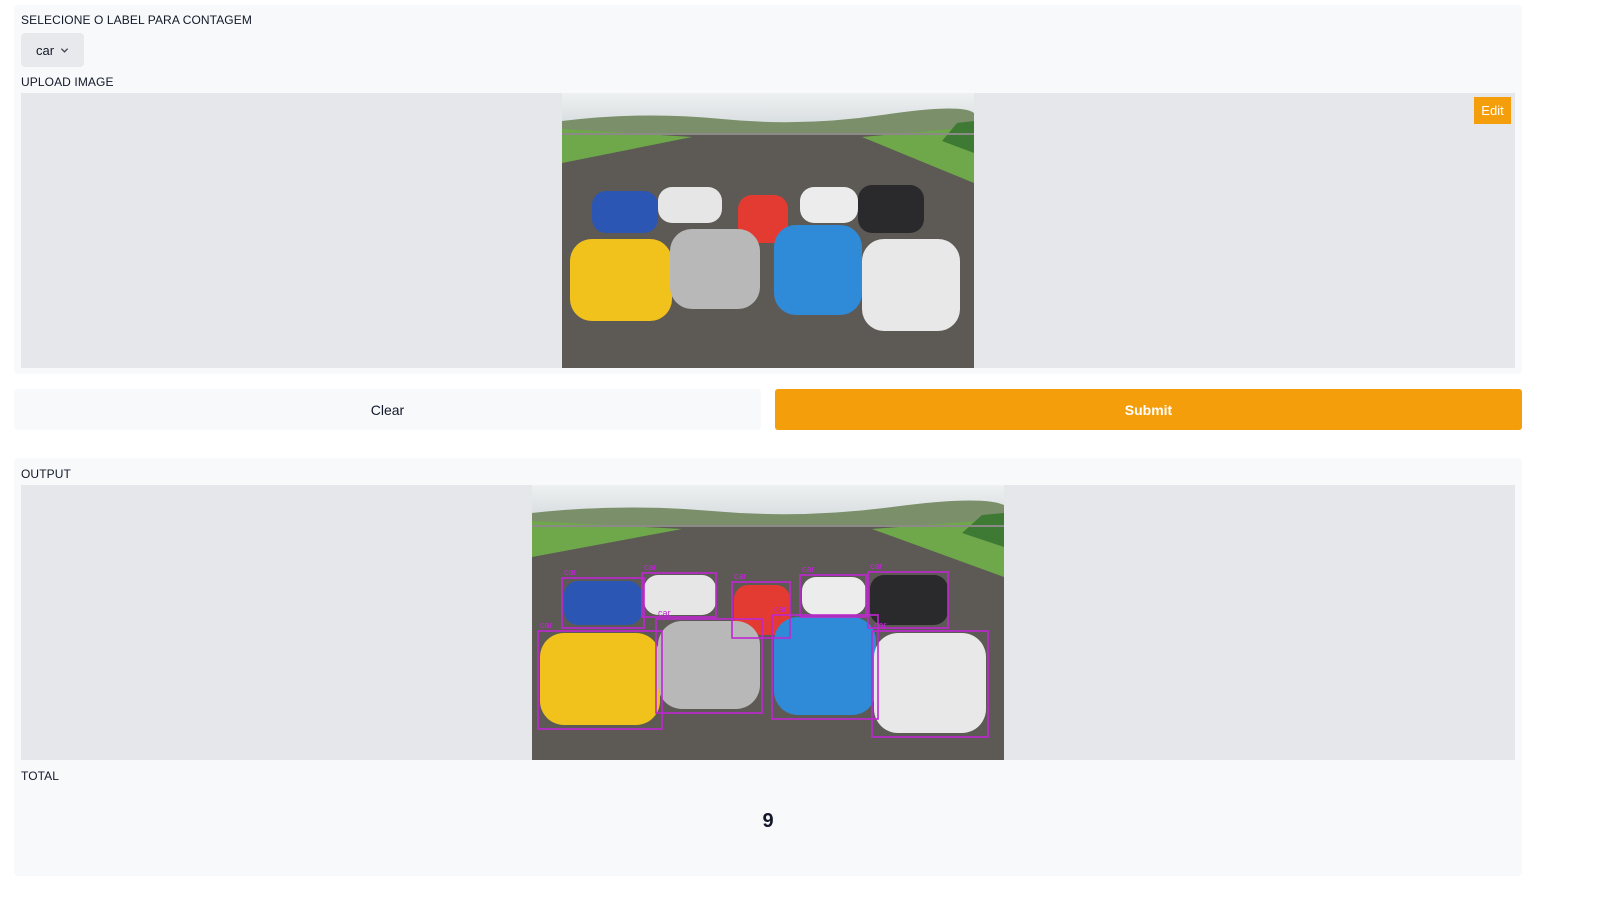  What do you see at coordinates (1492, 110) in the screenshot?
I see `edit-button: Edit` at bounding box center [1492, 110].